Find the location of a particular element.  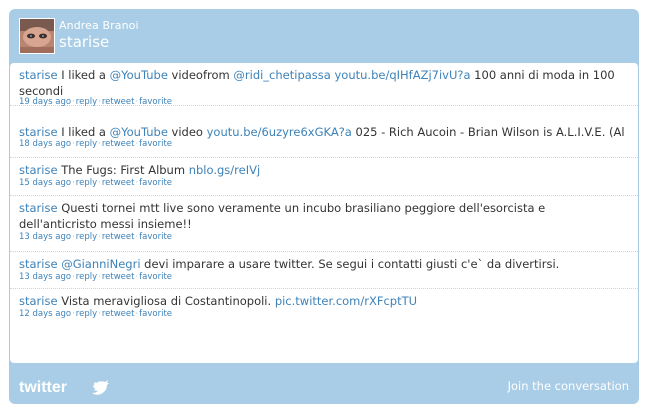

tweet-meta: 12 days ago·reply·retweet·favorite is located at coordinates (95, 314).